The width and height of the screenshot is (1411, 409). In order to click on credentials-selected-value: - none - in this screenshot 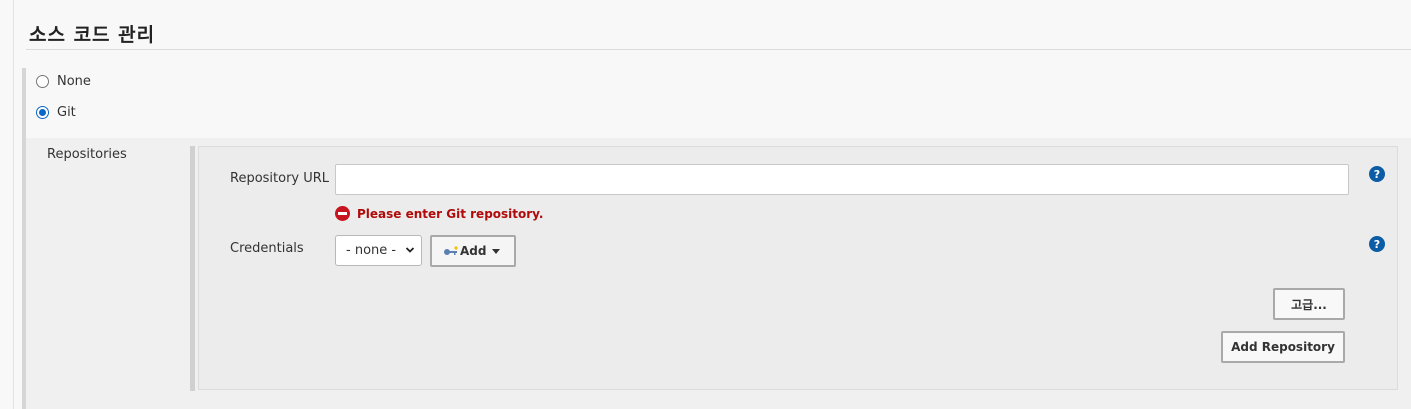, I will do `click(371, 250)`.